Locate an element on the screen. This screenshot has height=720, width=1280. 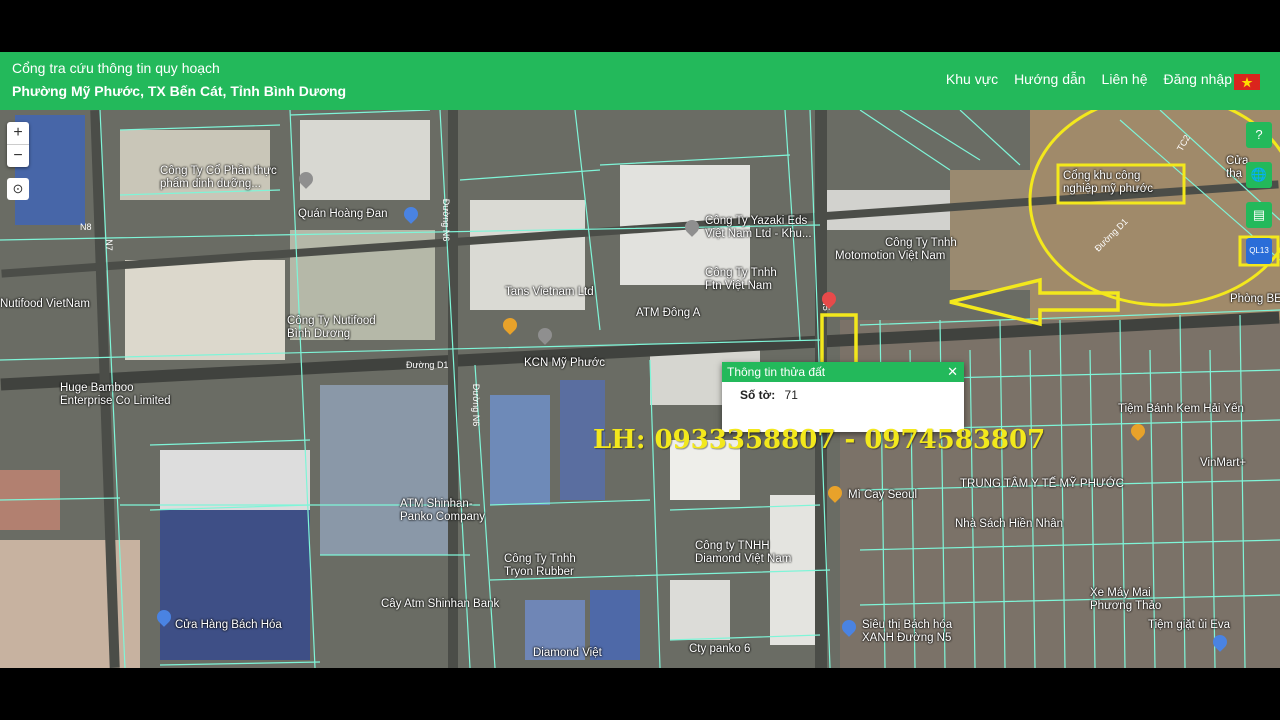
globe-icon: 🌐 is located at coordinates (1259, 175).